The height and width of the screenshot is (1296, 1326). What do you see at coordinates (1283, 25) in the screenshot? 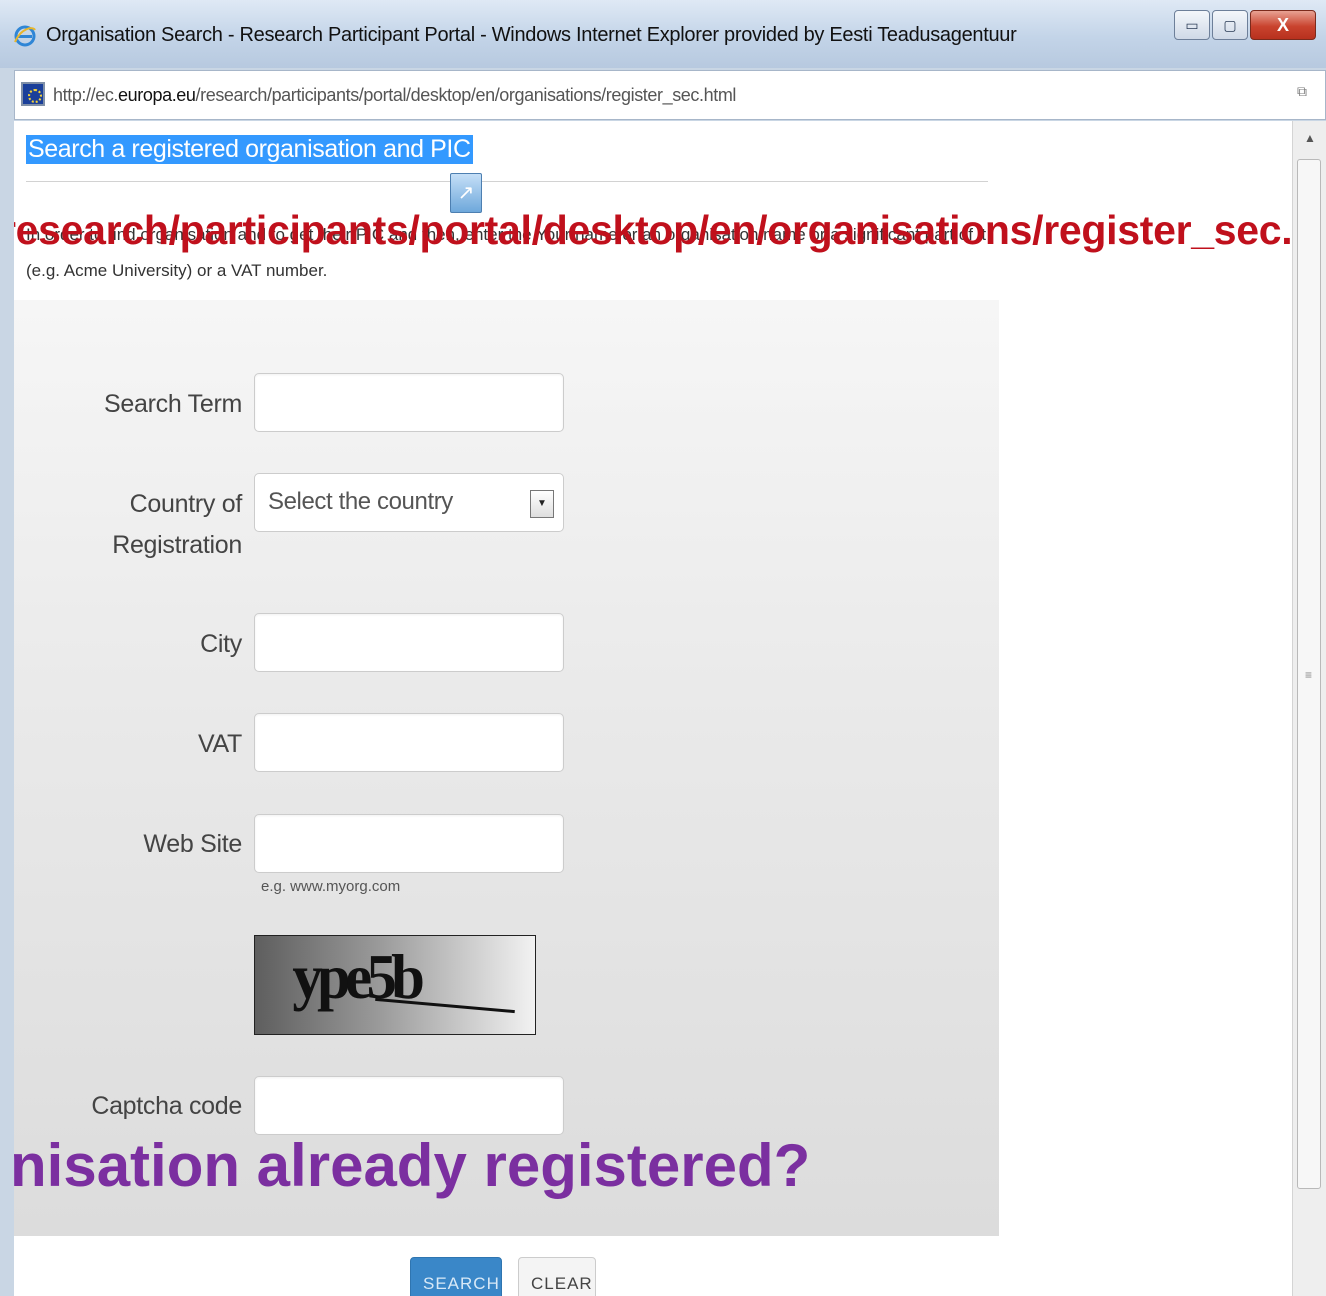
I see `close-button: X` at bounding box center [1283, 25].